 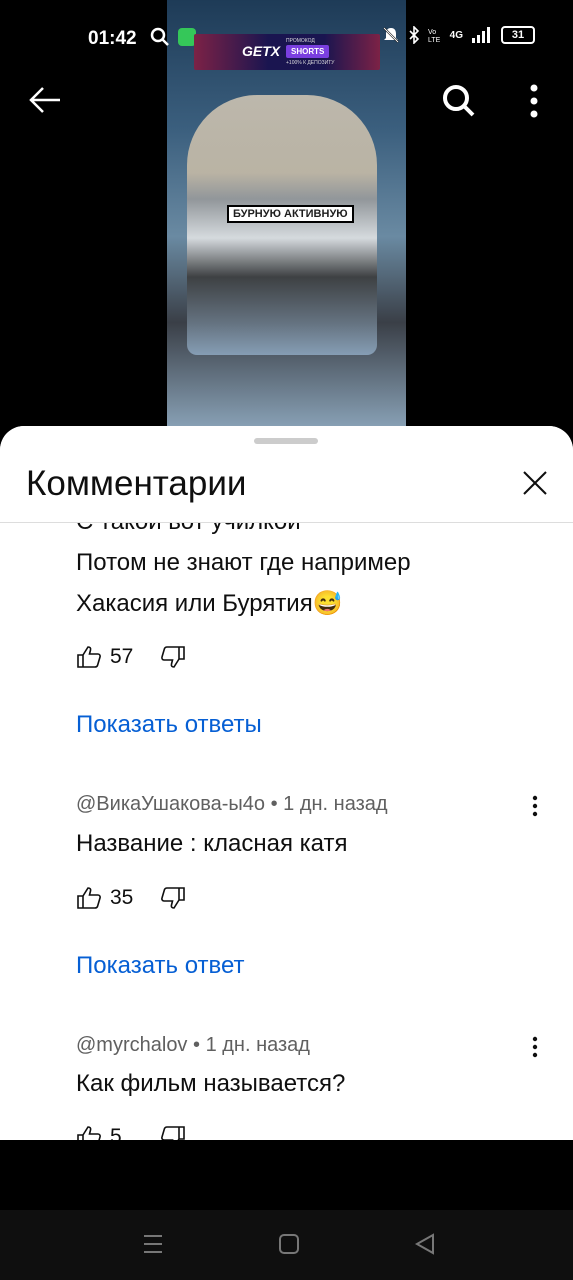 I want to click on comment-meta: @ВикаУшакова-ы4о • 1 дн. назад, so click(x=232, y=804).